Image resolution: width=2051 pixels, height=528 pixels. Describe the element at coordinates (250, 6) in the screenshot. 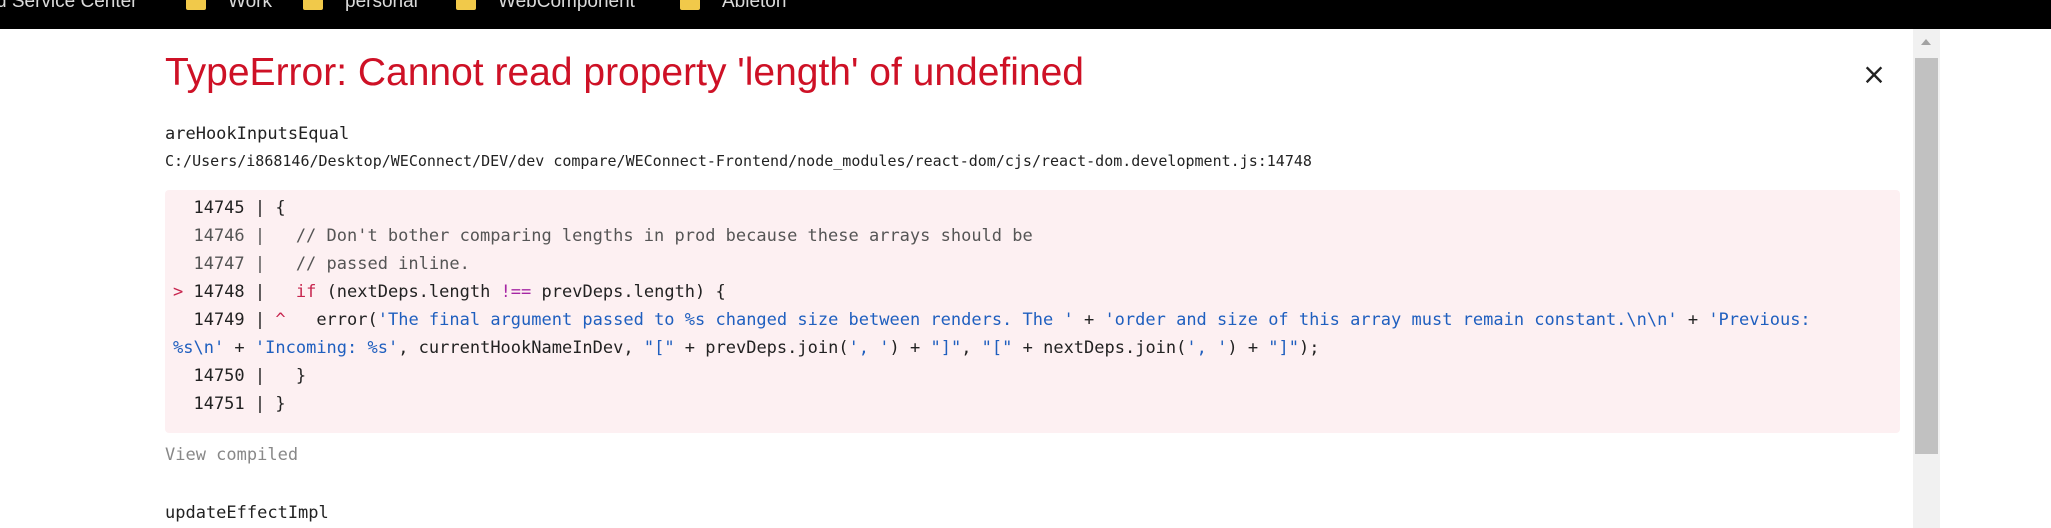

I see `bookmark-label: Work` at that location.